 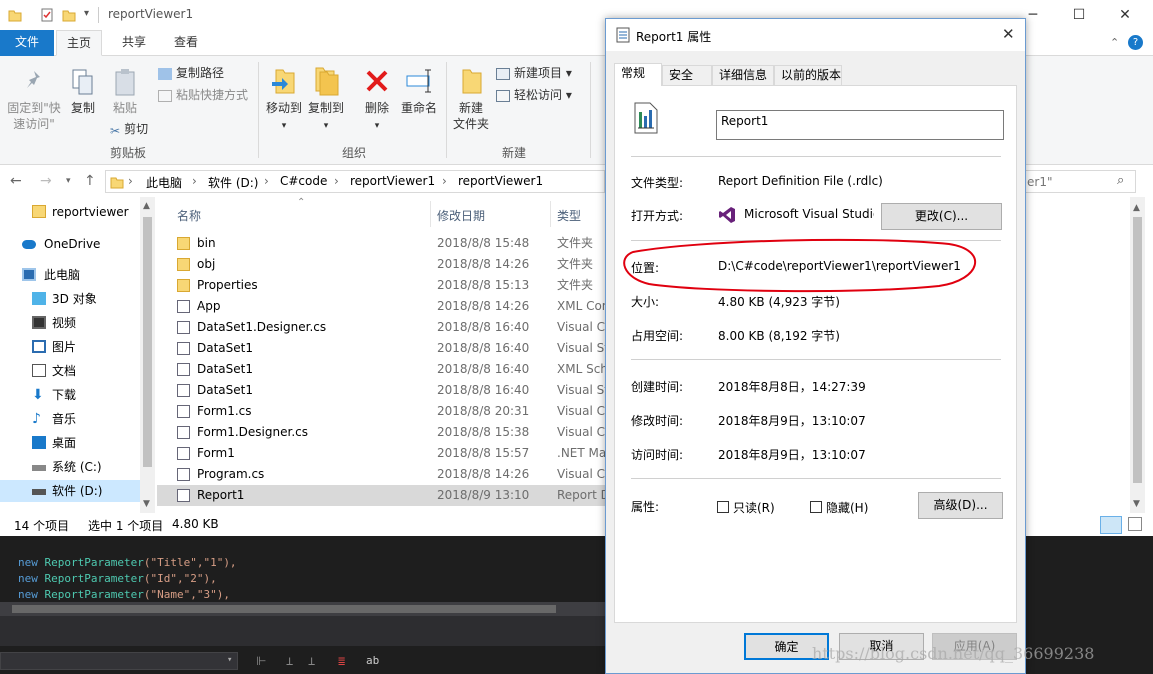 I want to click on nav-item-reportviewer: reportviewer, so click(x=70, y=212).